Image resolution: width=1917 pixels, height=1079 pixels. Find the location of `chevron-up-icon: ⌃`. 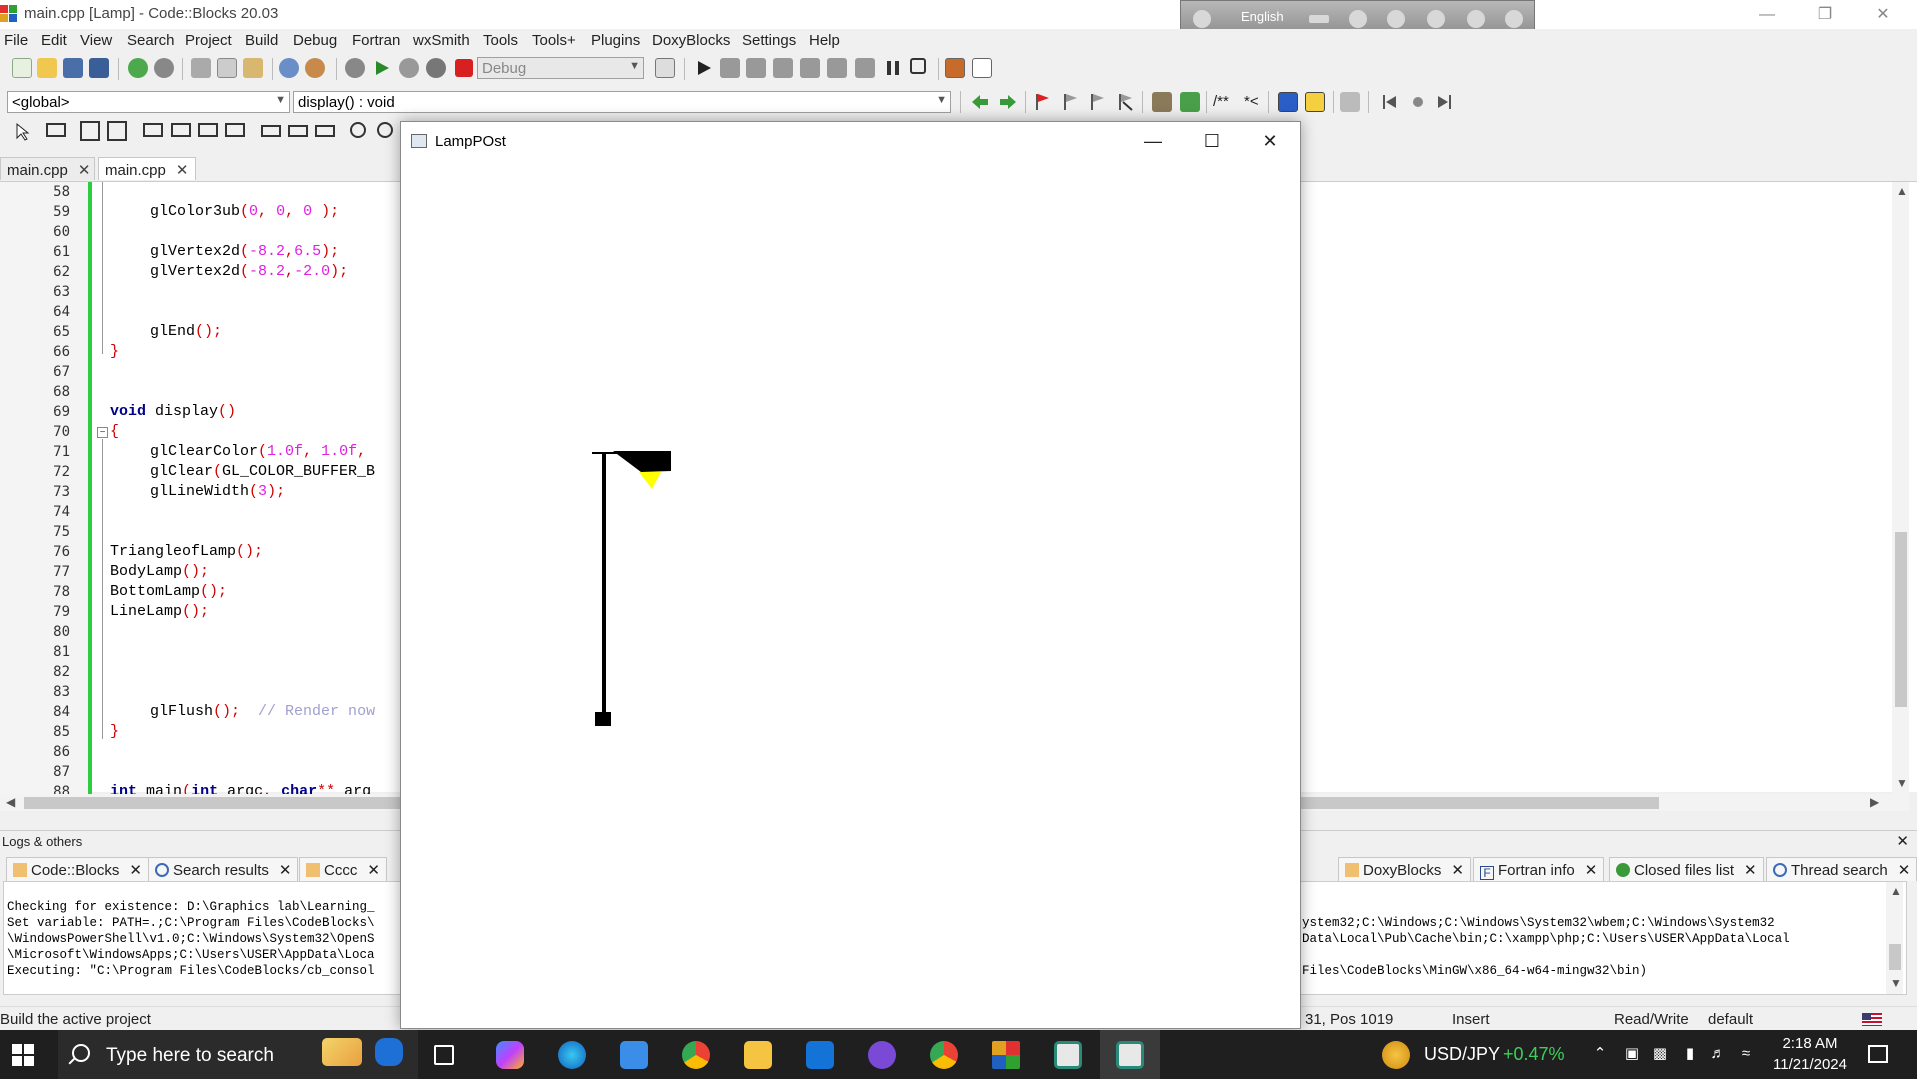

chevron-up-icon: ⌃ is located at coordinates (1600, 1054).